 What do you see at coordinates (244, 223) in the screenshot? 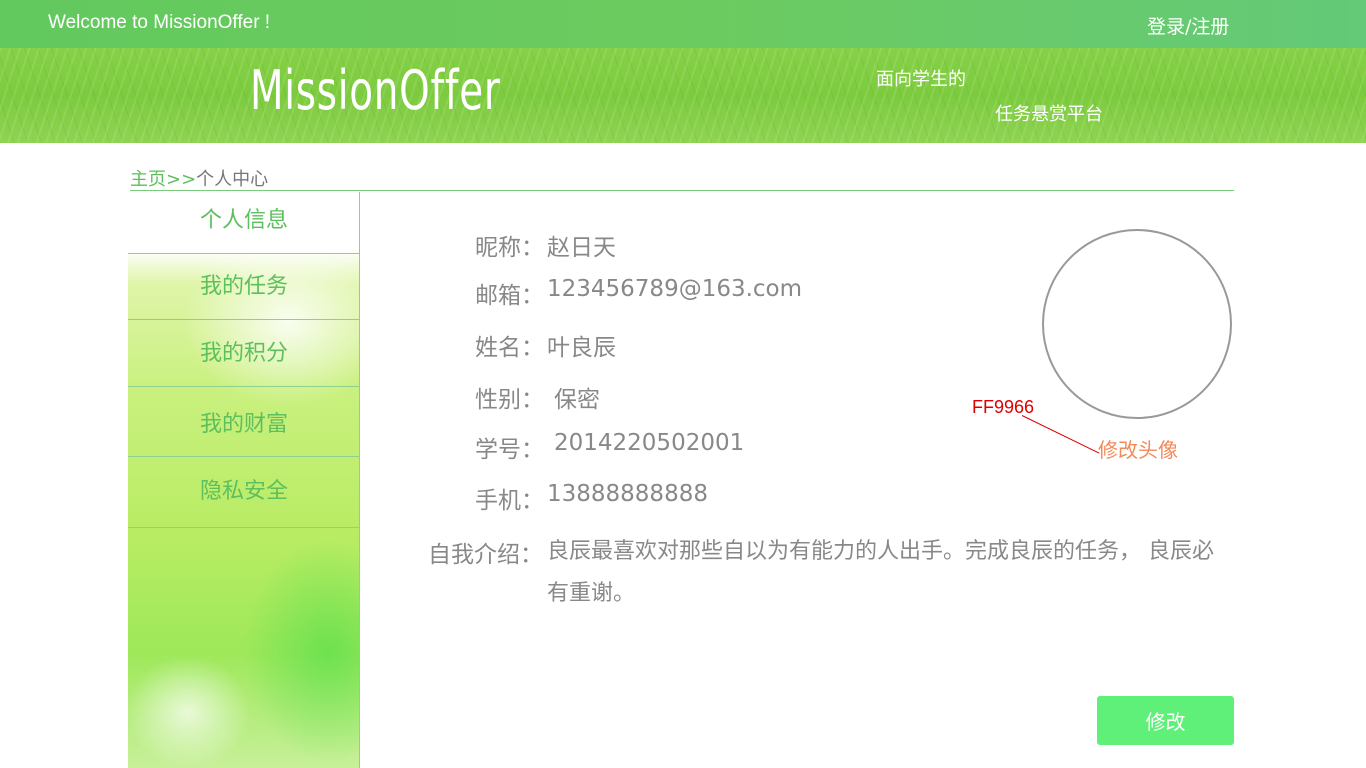
I see `sidebar-item-personal-info: 个人信息` at bounding box center [244, 223].